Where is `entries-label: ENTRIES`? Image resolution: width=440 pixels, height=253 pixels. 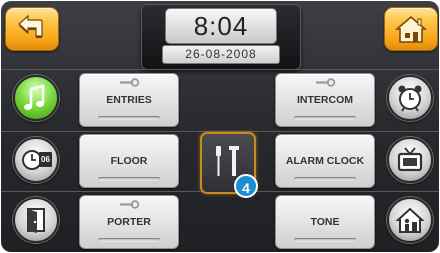
entries-label: ENTRIES is located at coordinates (129, 100).